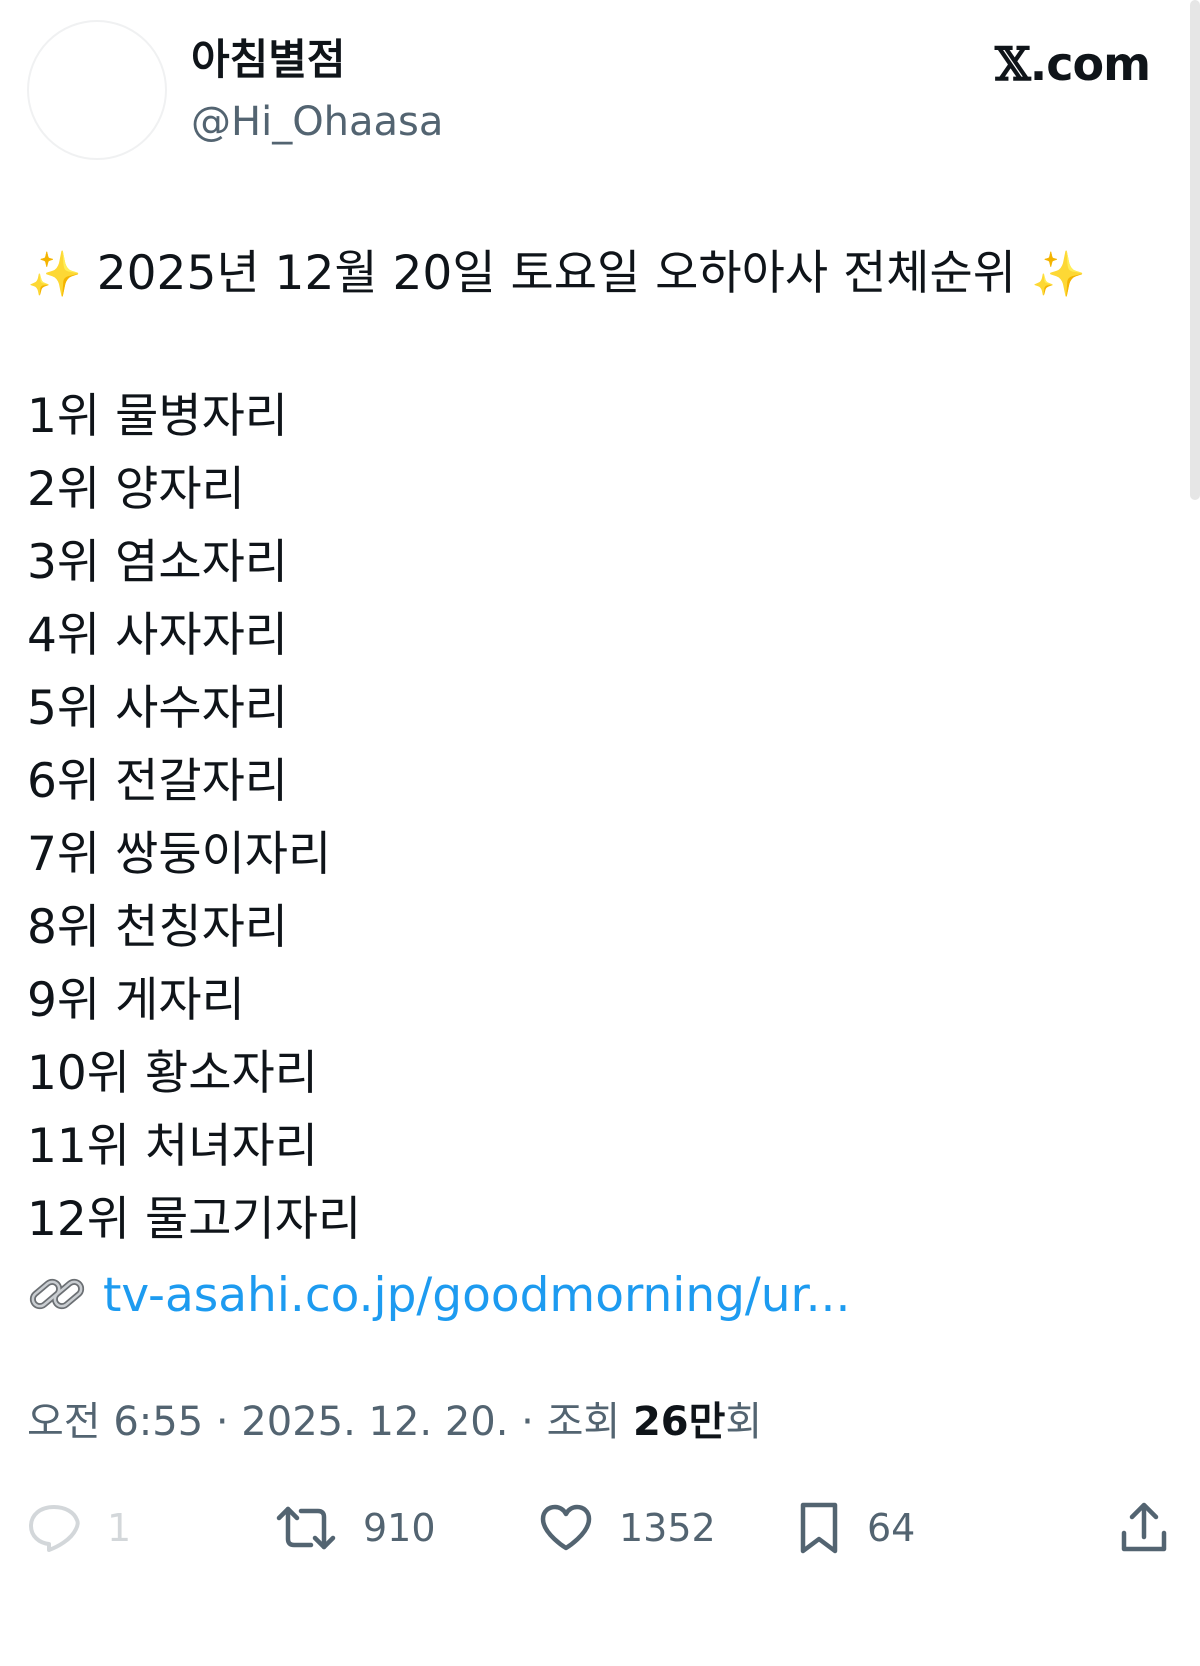 The width and height of the screenshot is (1200, 1666). I want to click on like-count: 1352, so click(667, 1528).